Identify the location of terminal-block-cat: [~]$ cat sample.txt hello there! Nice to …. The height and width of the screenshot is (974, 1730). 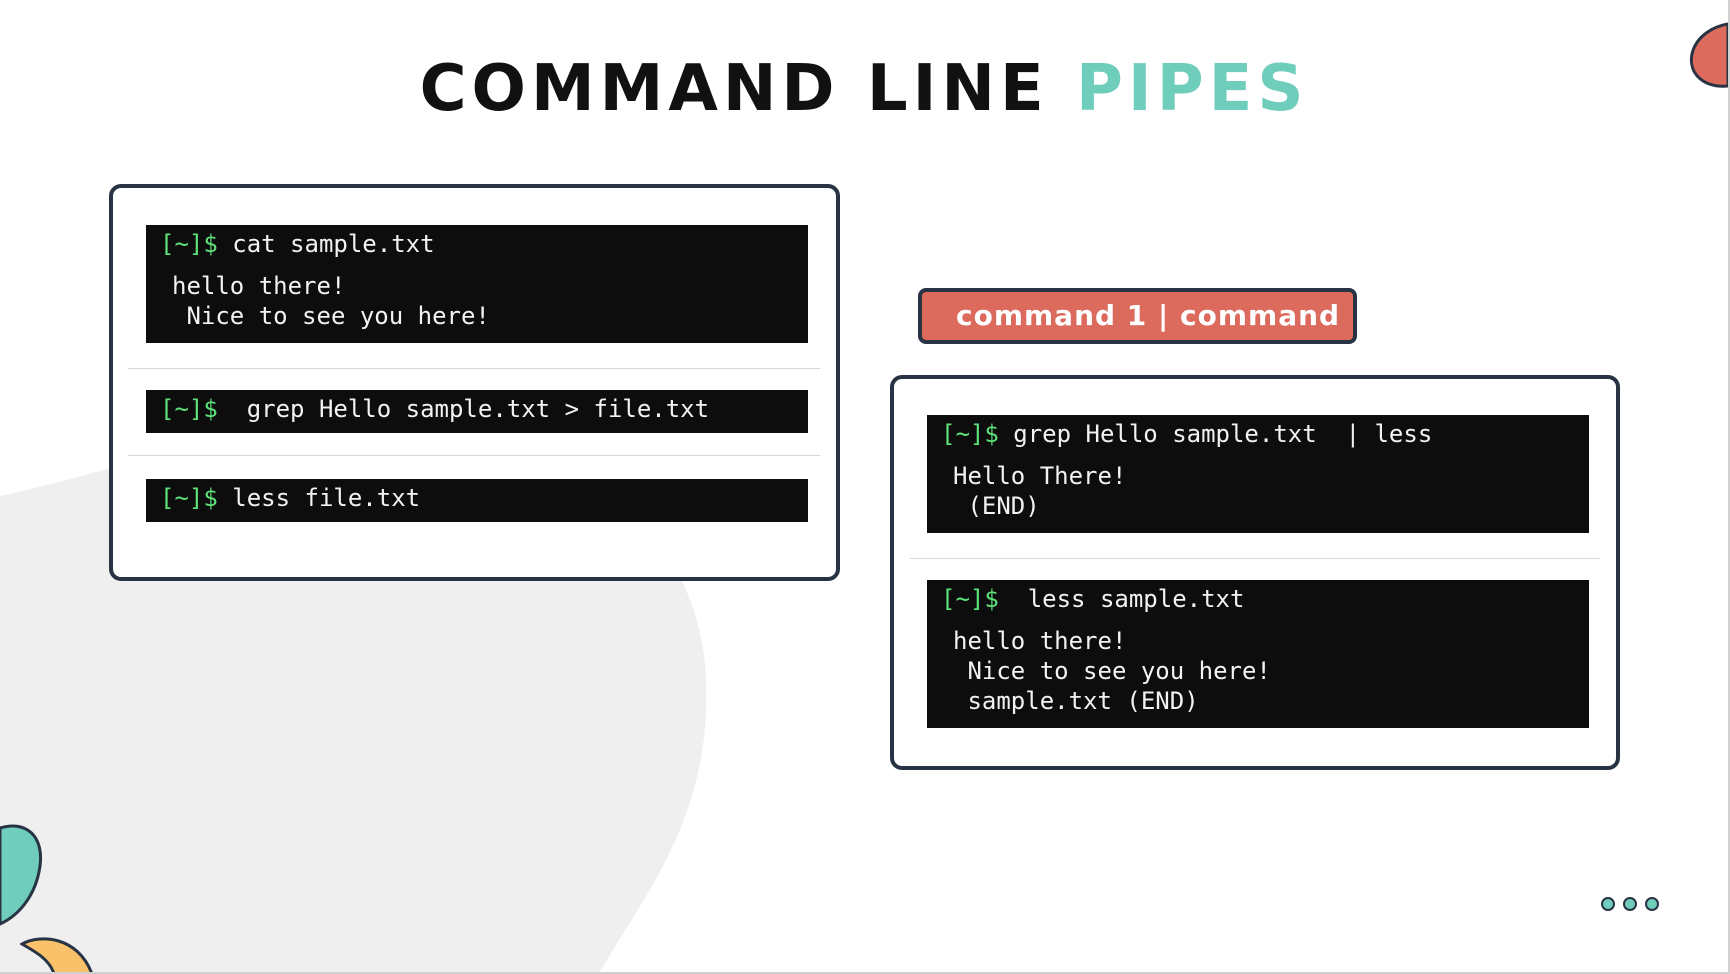
(477, 284).